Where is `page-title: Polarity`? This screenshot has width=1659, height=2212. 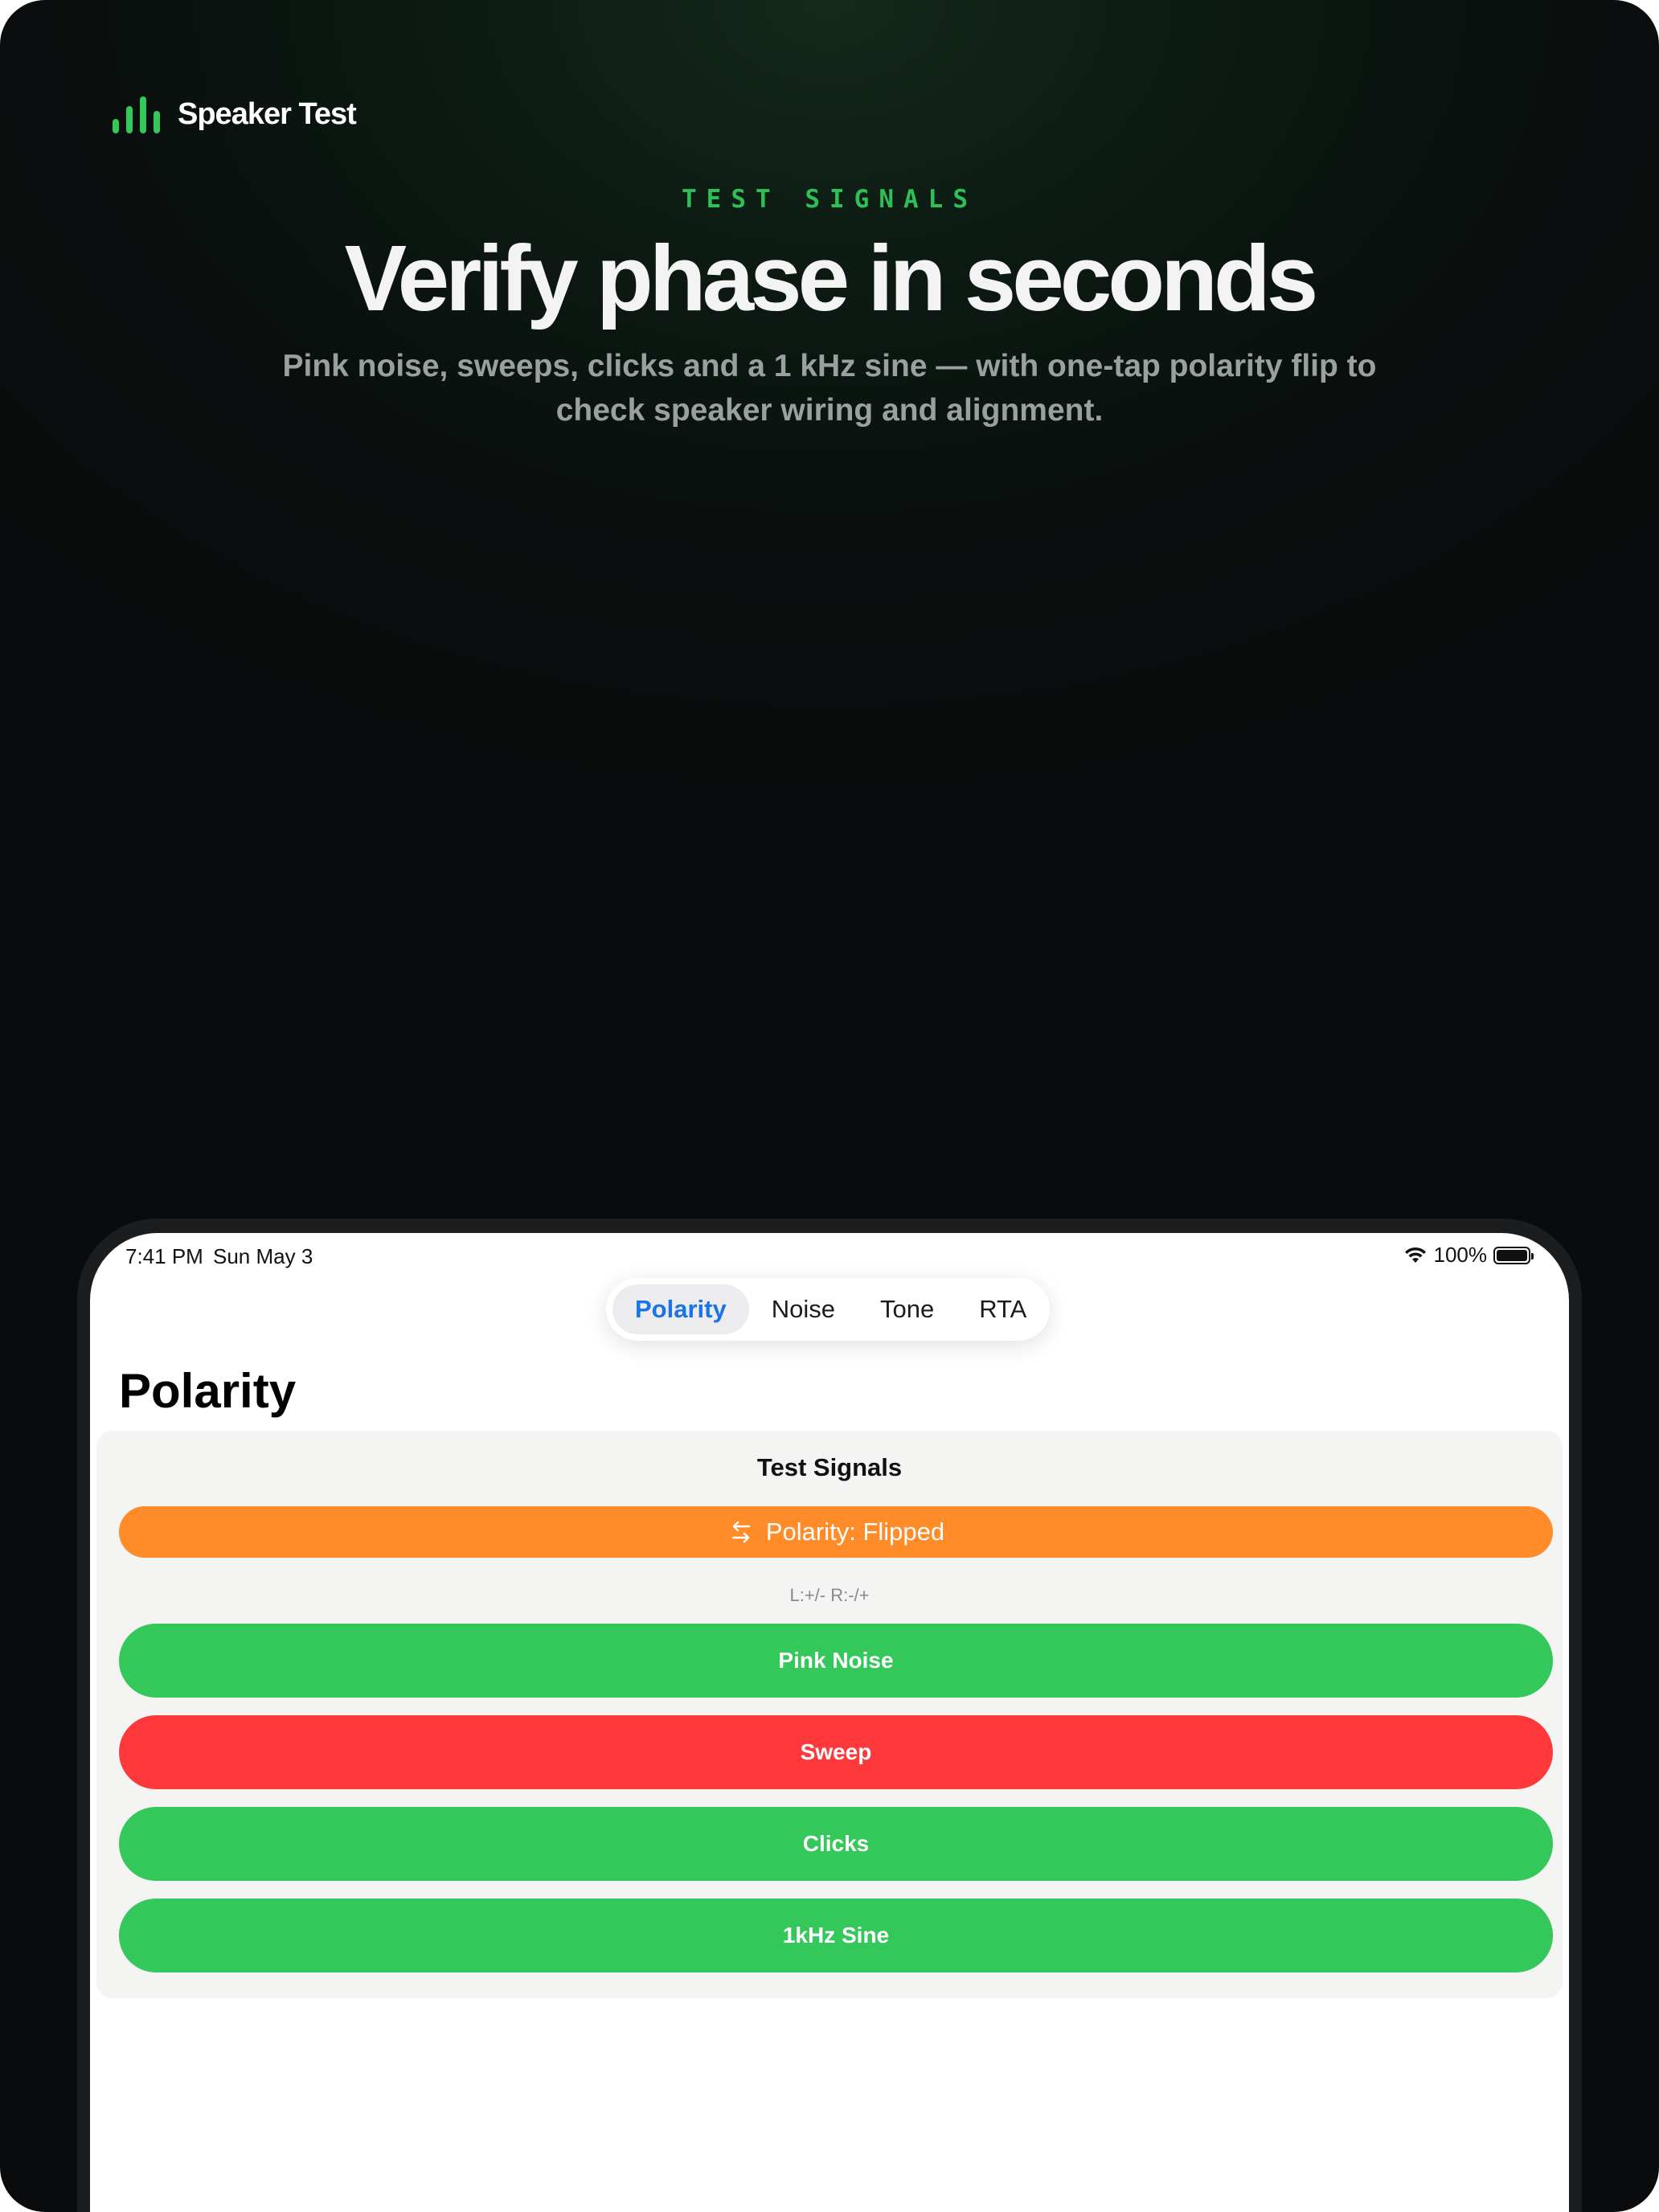
page-title: Polarity is located at coordinates (208, 1391).